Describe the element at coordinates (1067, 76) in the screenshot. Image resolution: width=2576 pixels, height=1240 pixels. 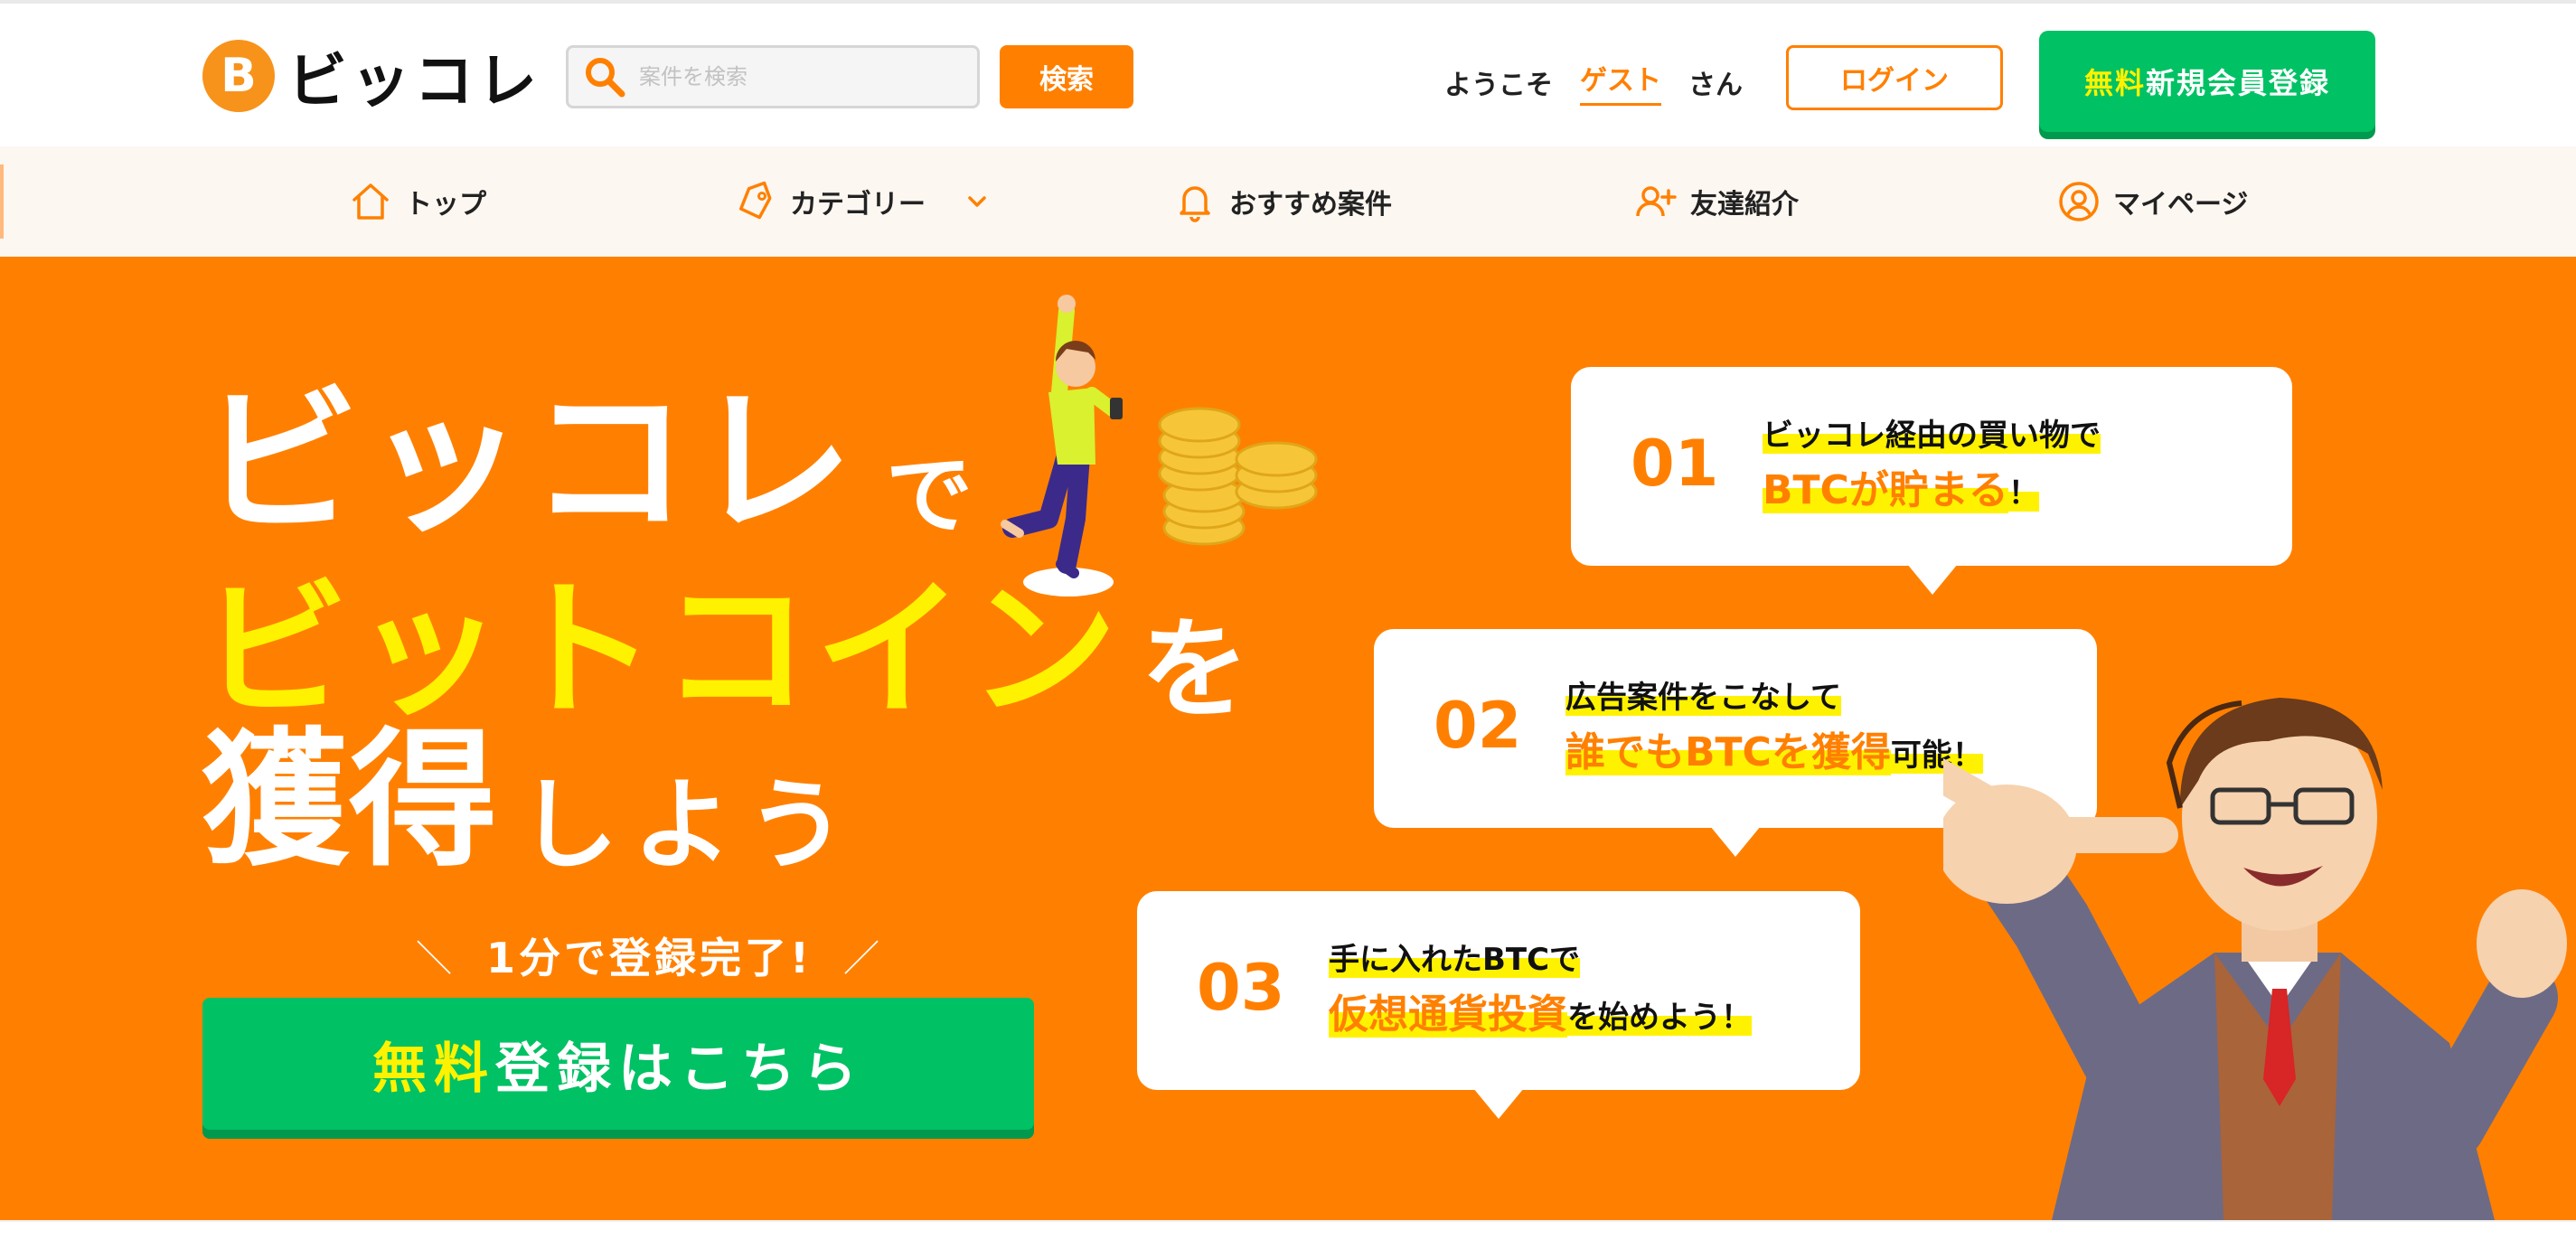
I see `search-button: 検索` at that location.